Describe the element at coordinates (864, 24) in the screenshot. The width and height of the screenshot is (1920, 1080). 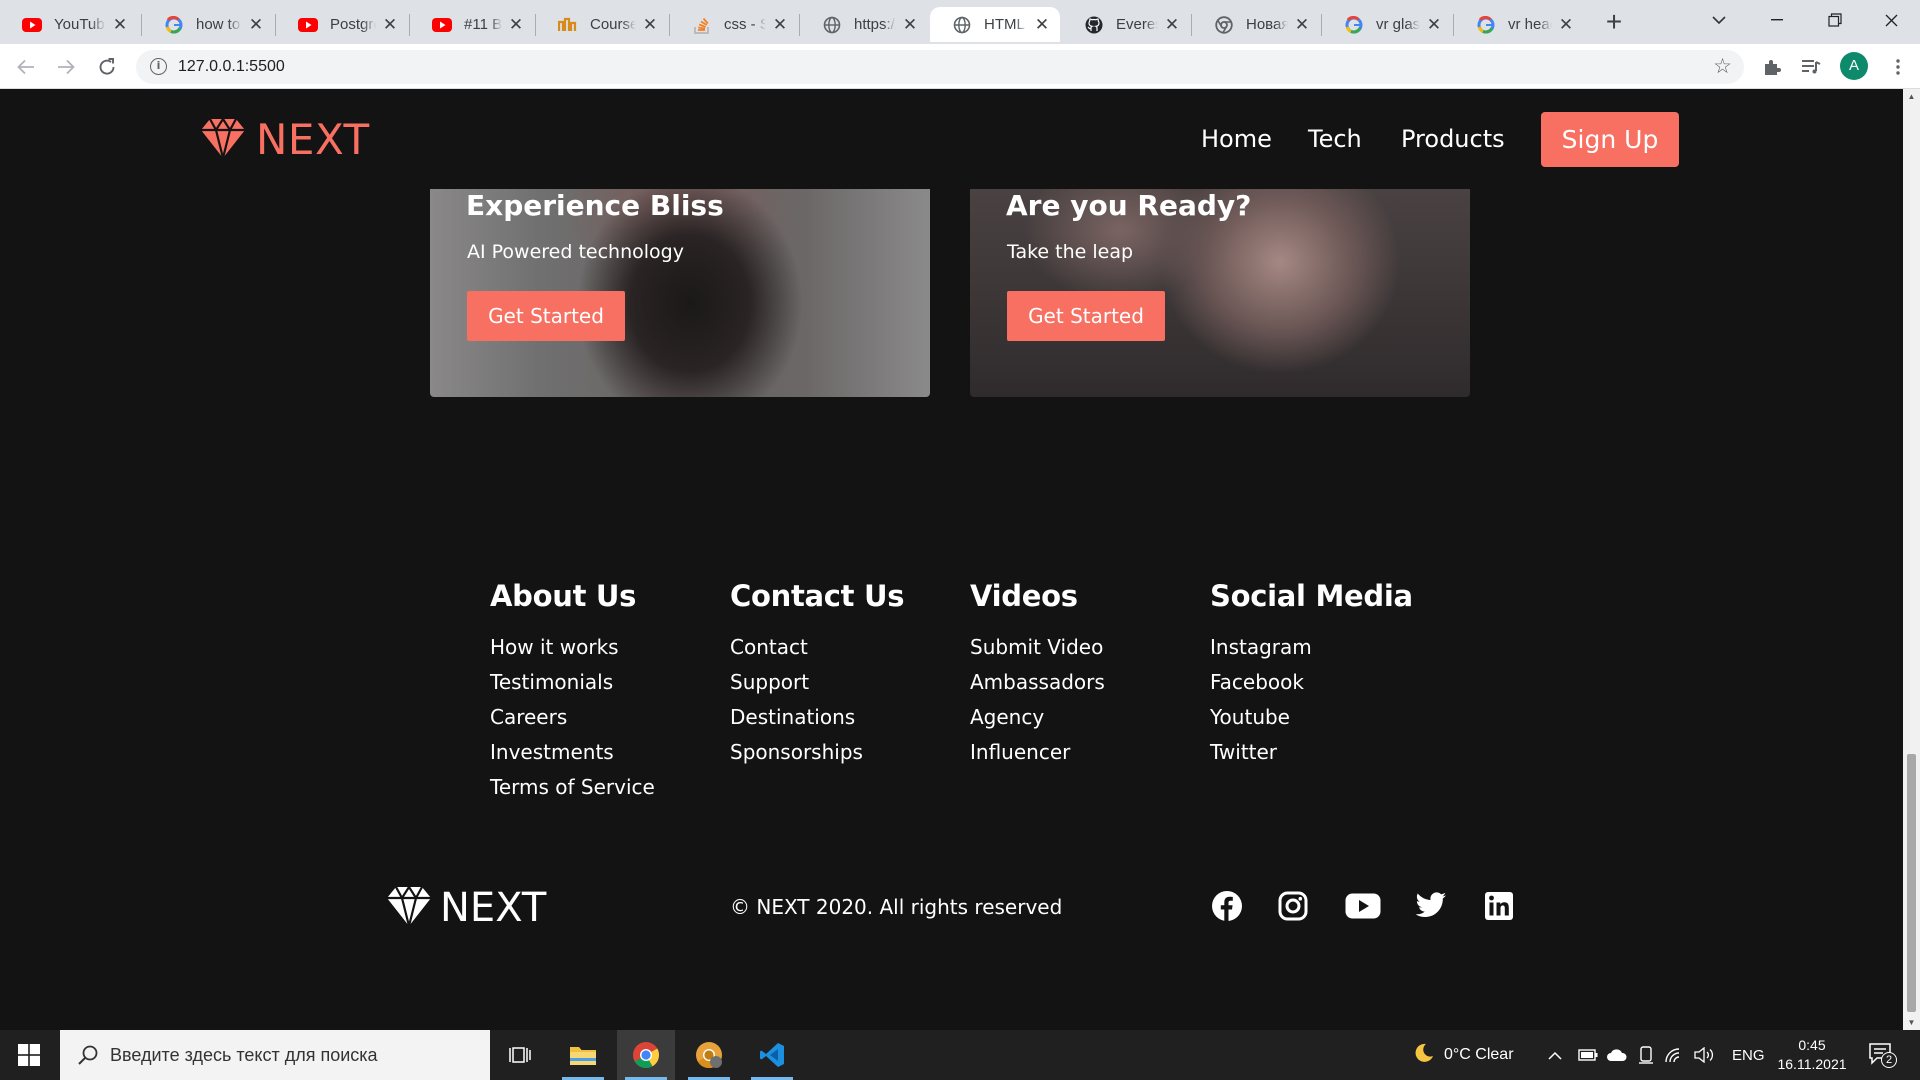
I see `browser-tab: https:// ✕` at that location.